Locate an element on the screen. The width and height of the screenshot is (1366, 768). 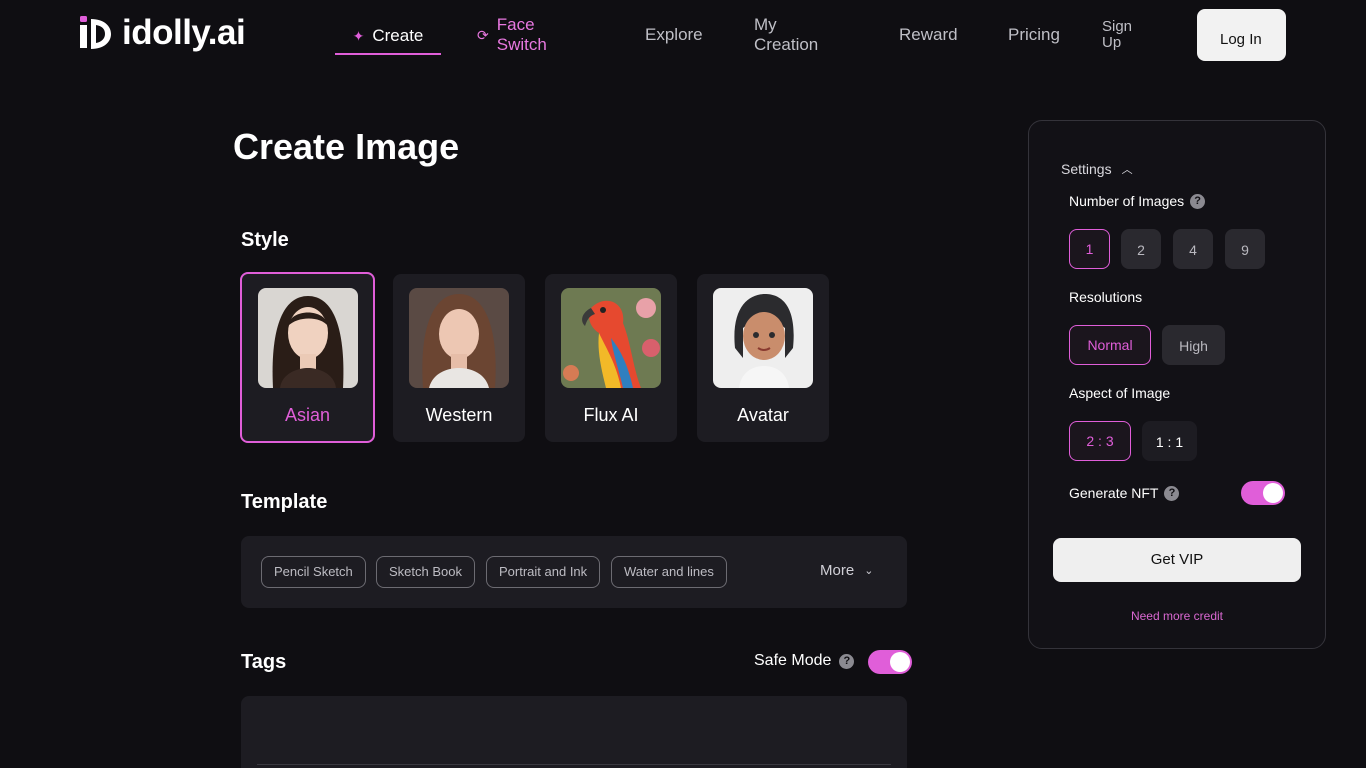
refresh-icon: ⟳ is located at coordinates (483, 35).